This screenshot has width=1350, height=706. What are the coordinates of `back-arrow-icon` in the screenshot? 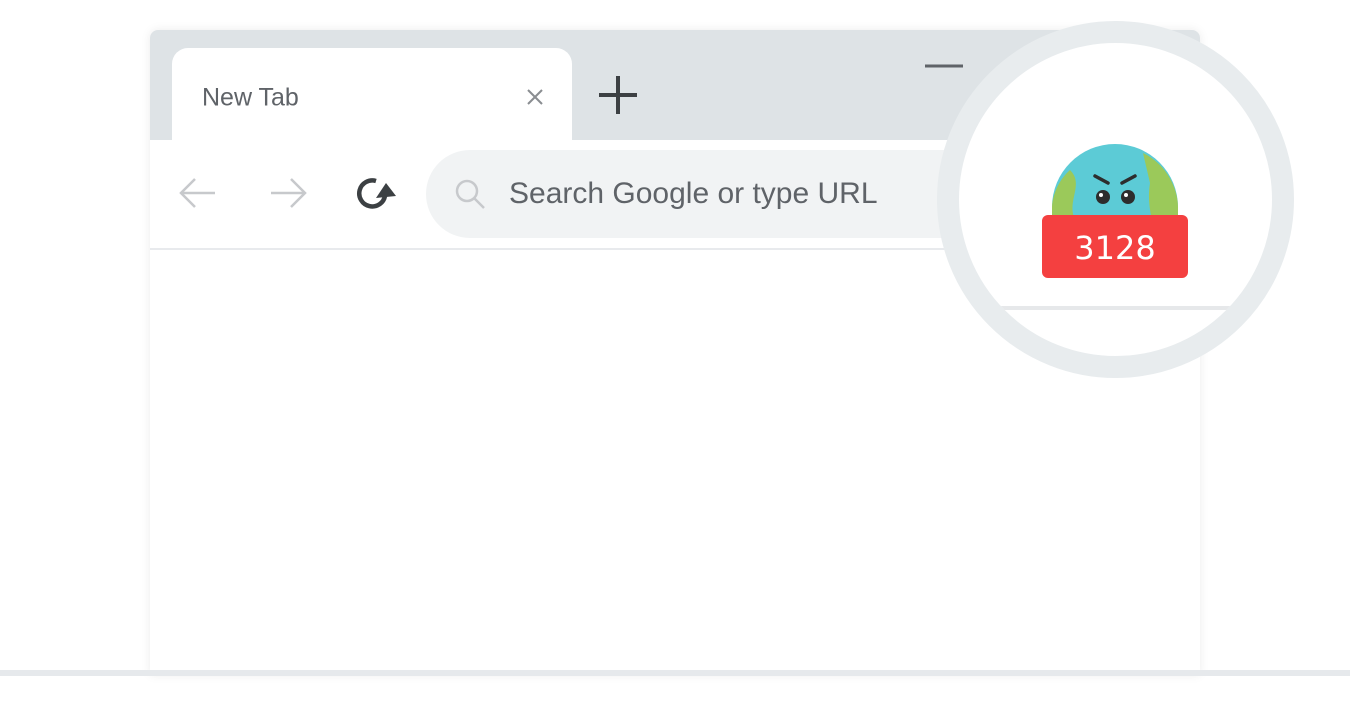 It's located at (198, 193).